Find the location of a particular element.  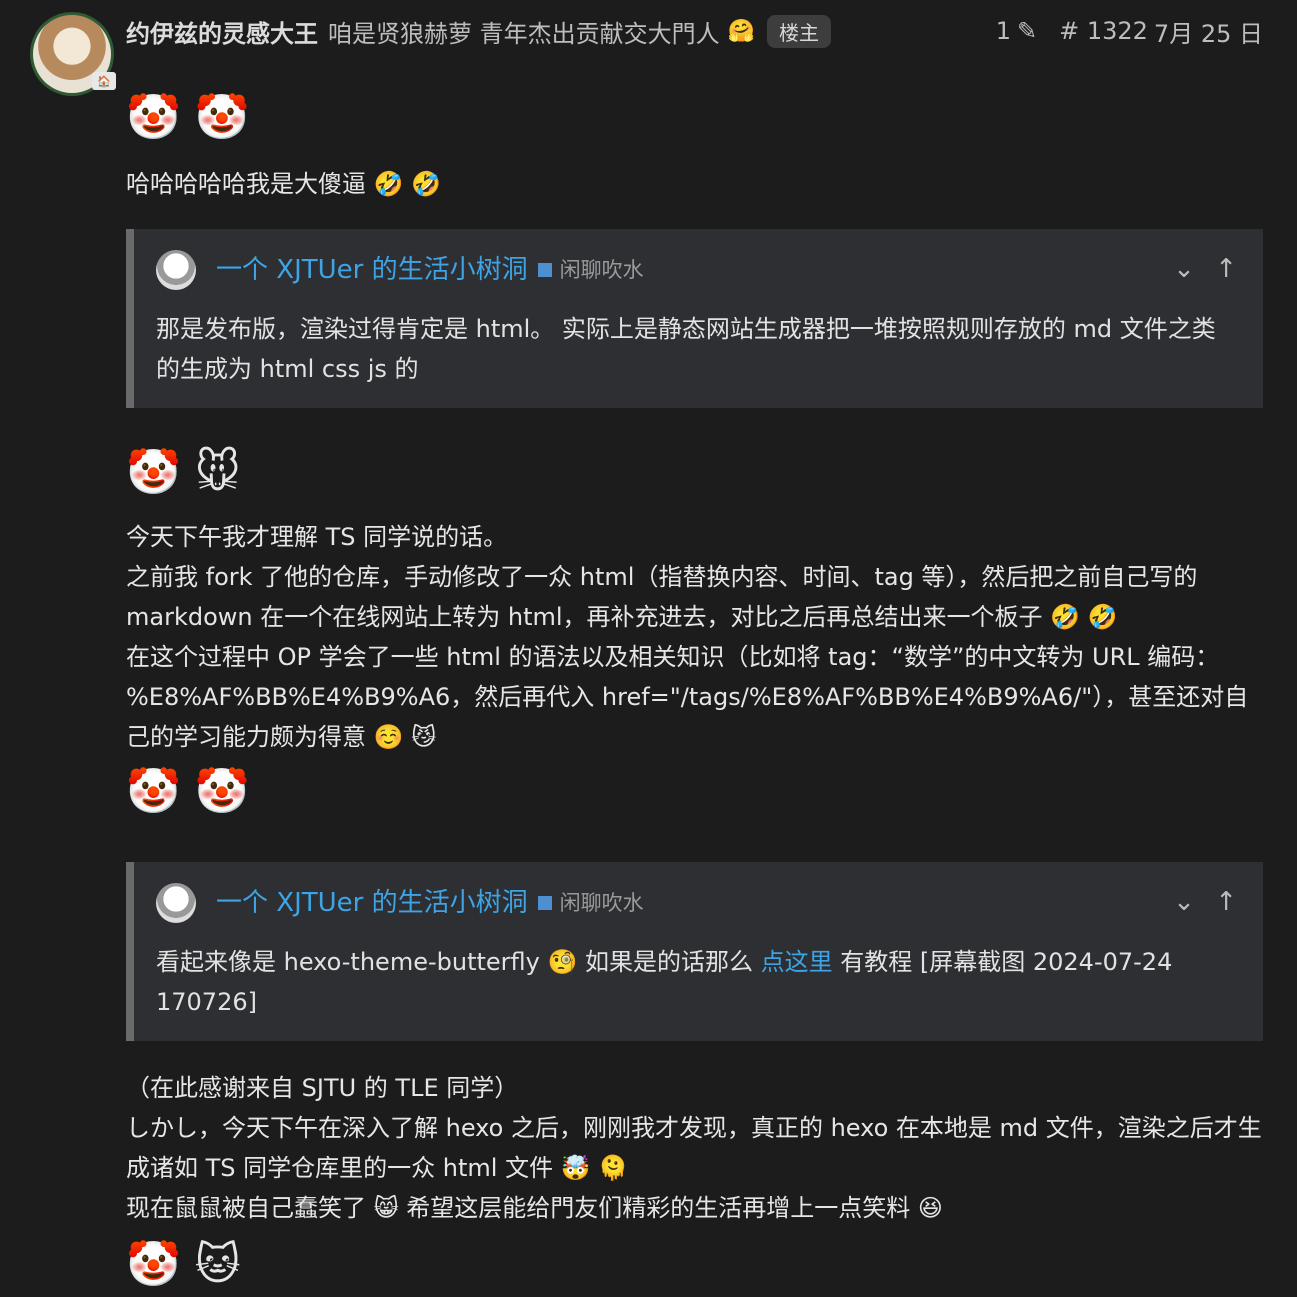

post-meta: 1 ✎ # 1322 7月 25 日 is located at coordinates (1126, 31).